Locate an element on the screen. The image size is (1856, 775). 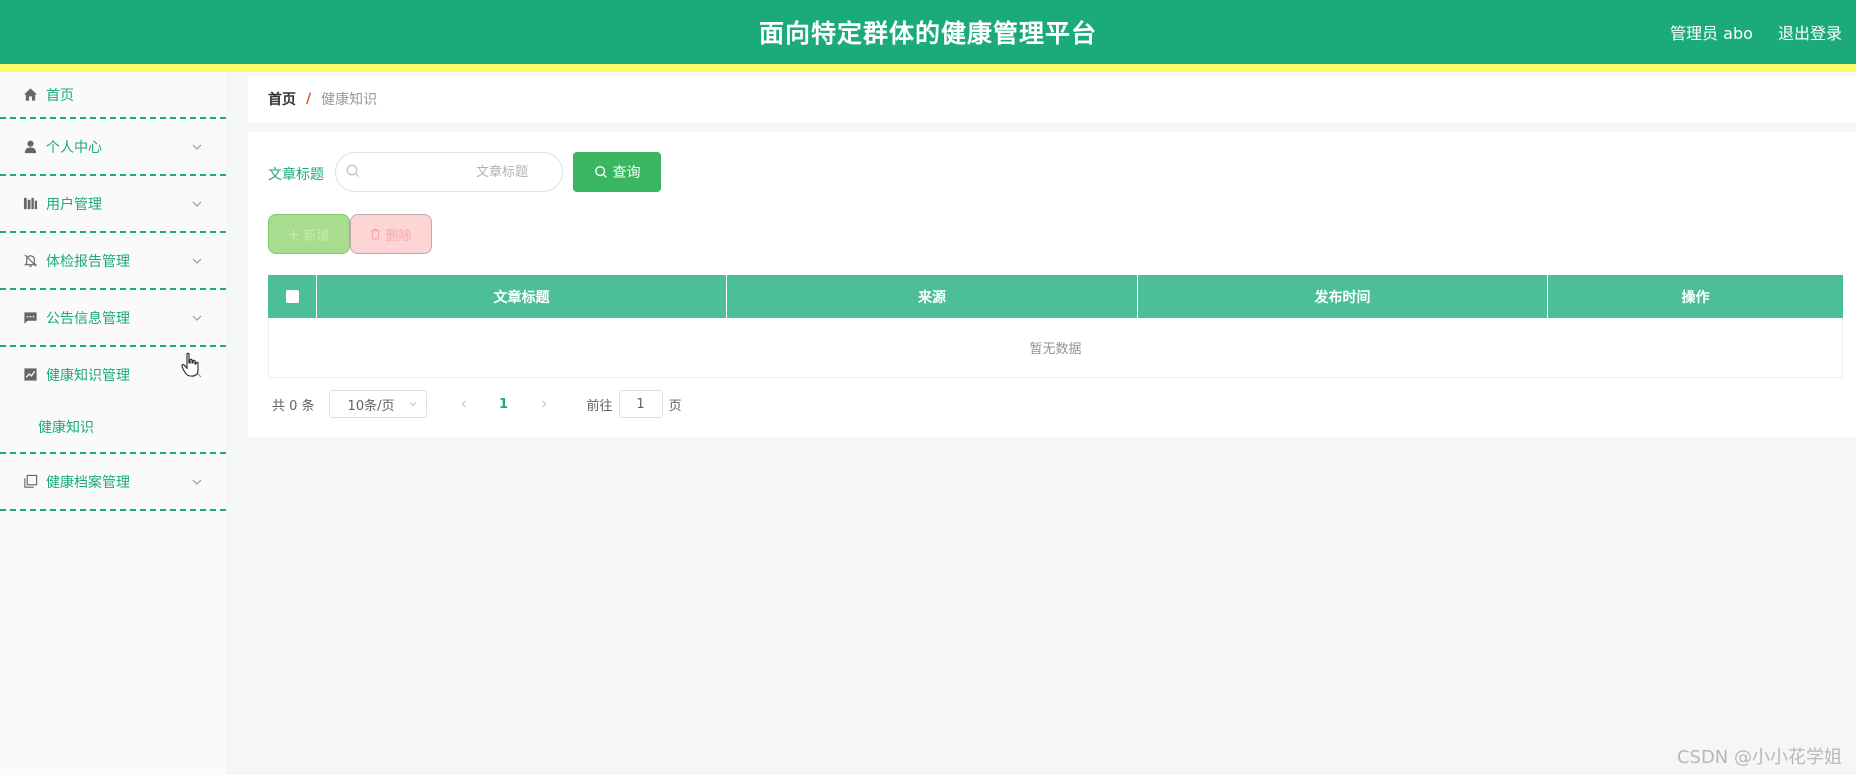
header-stripe is located at coordinates (928, 68).